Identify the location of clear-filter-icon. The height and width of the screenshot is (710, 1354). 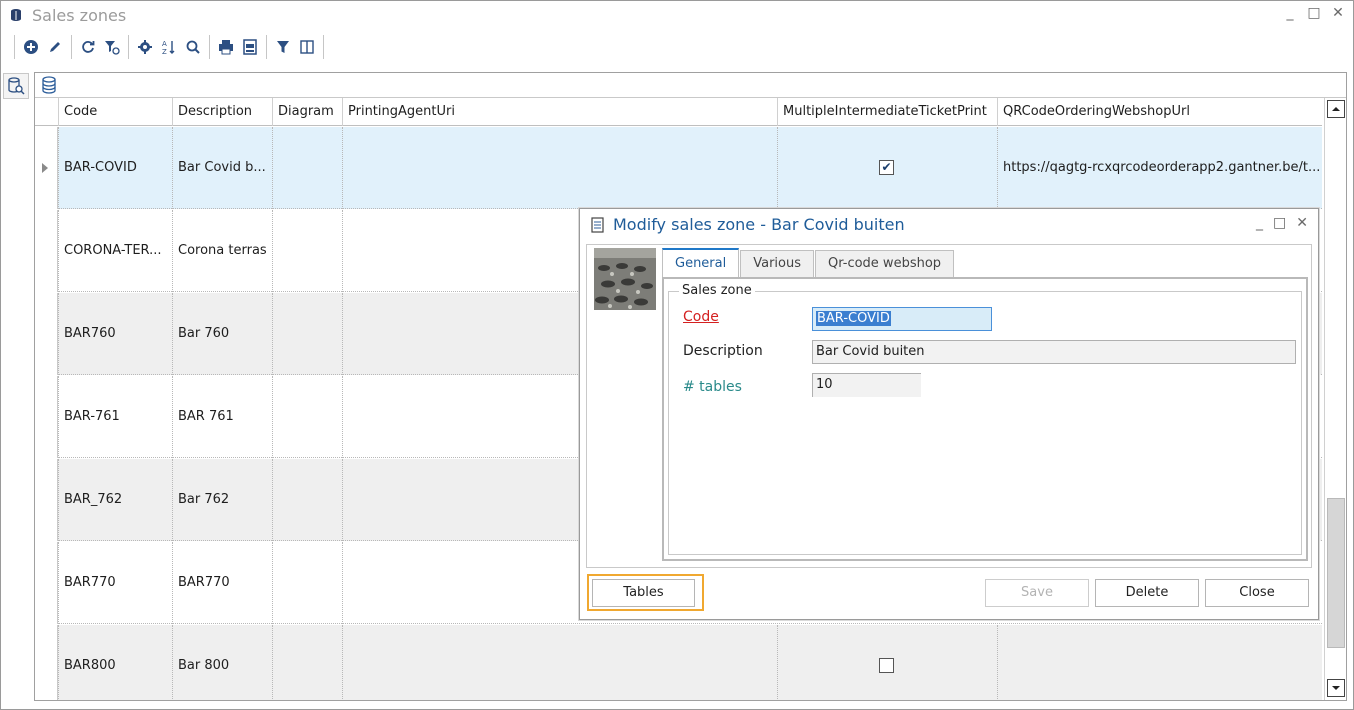
(112, 47).